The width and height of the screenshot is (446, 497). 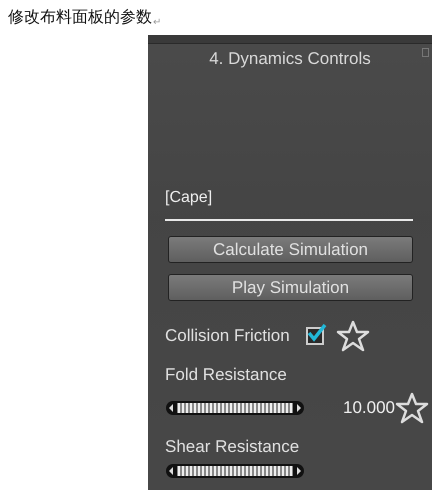 What do you see at coordinates (157, 22) in the screenshot?
I see `paragraph-mark: ↵` at bounding box center [157, 22].